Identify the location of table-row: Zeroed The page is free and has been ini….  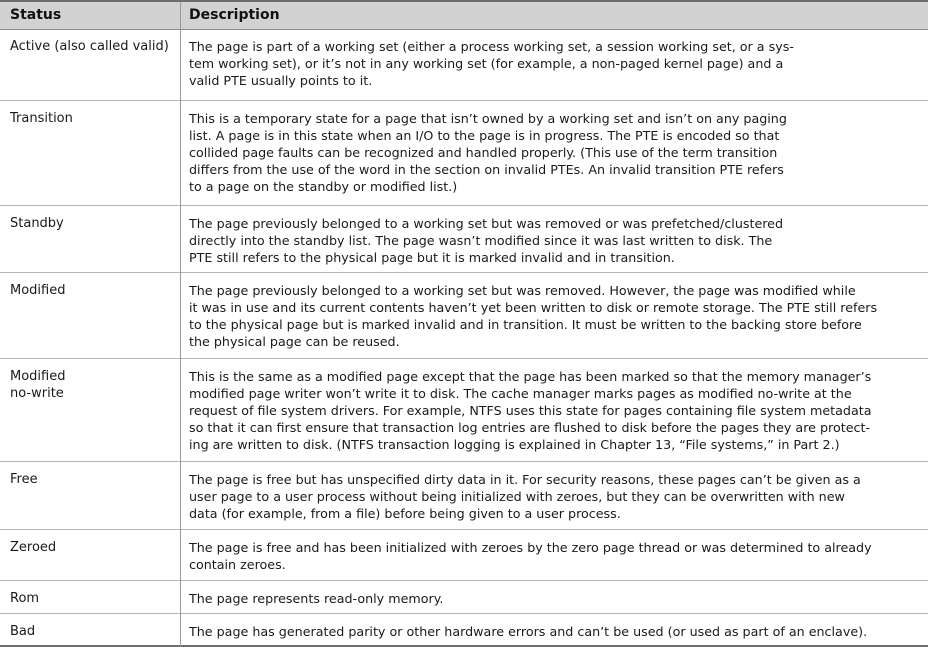
(464, 555).